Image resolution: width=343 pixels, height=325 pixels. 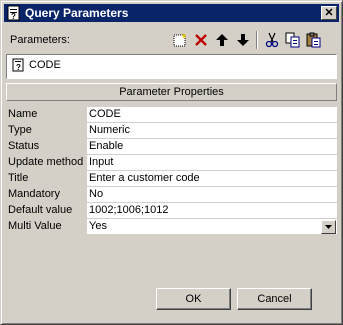 What do you see at coordinates (45, 65) in the screenshot?
I see `parameter-name: CODE` at bounding box center [45, 65].